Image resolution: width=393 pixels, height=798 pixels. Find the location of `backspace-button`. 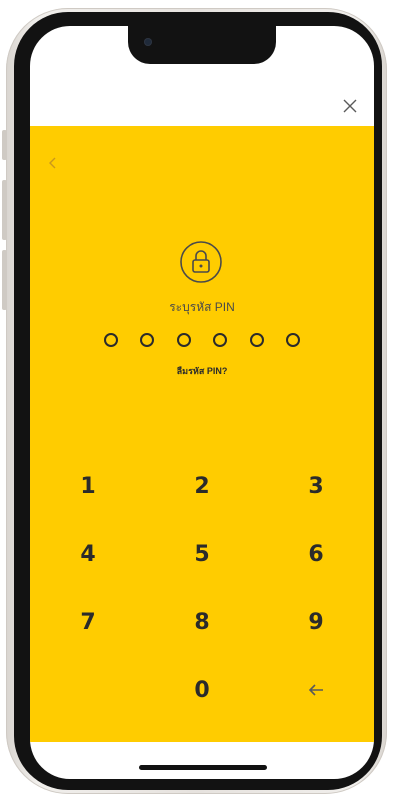

backspace-button is located at coordinates (316, 690).